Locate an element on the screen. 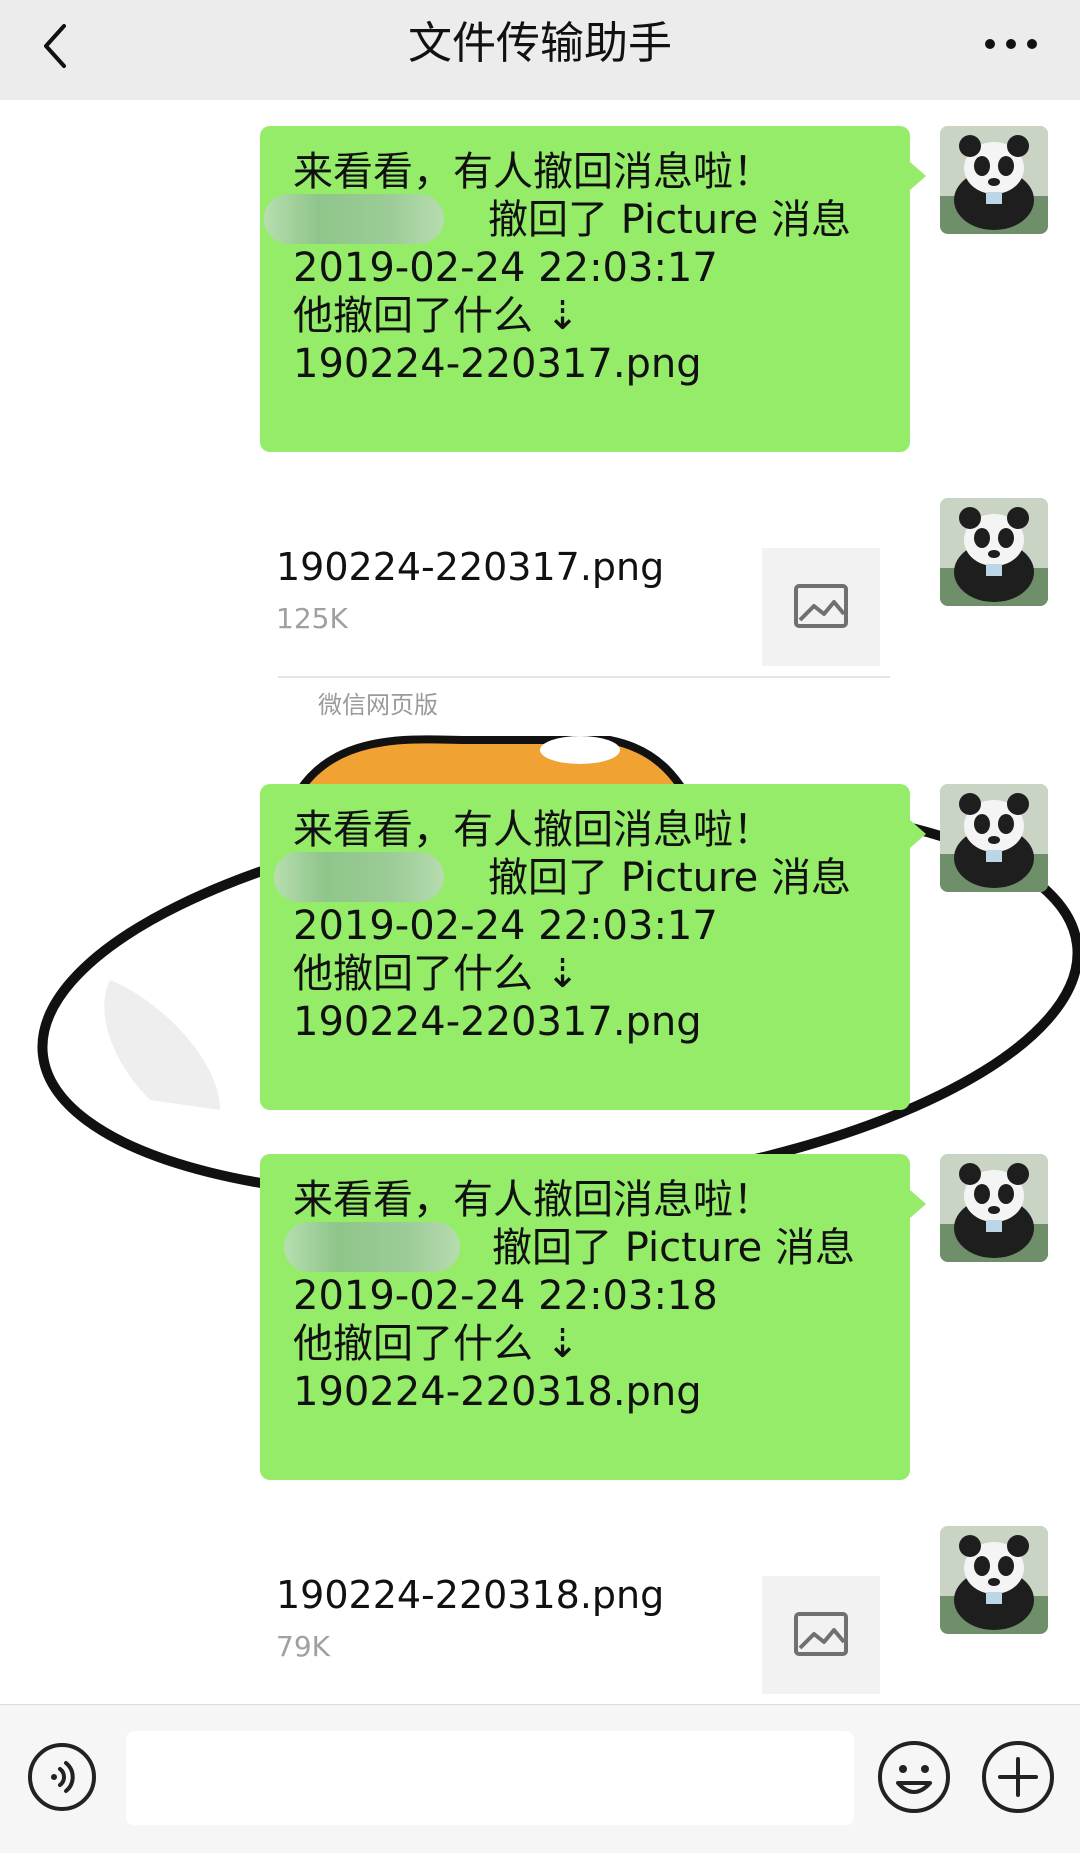 The width and height of the screenshot is (1080, 1853). file-source-label: 微信网页版 is located at coordinates (378, 705).